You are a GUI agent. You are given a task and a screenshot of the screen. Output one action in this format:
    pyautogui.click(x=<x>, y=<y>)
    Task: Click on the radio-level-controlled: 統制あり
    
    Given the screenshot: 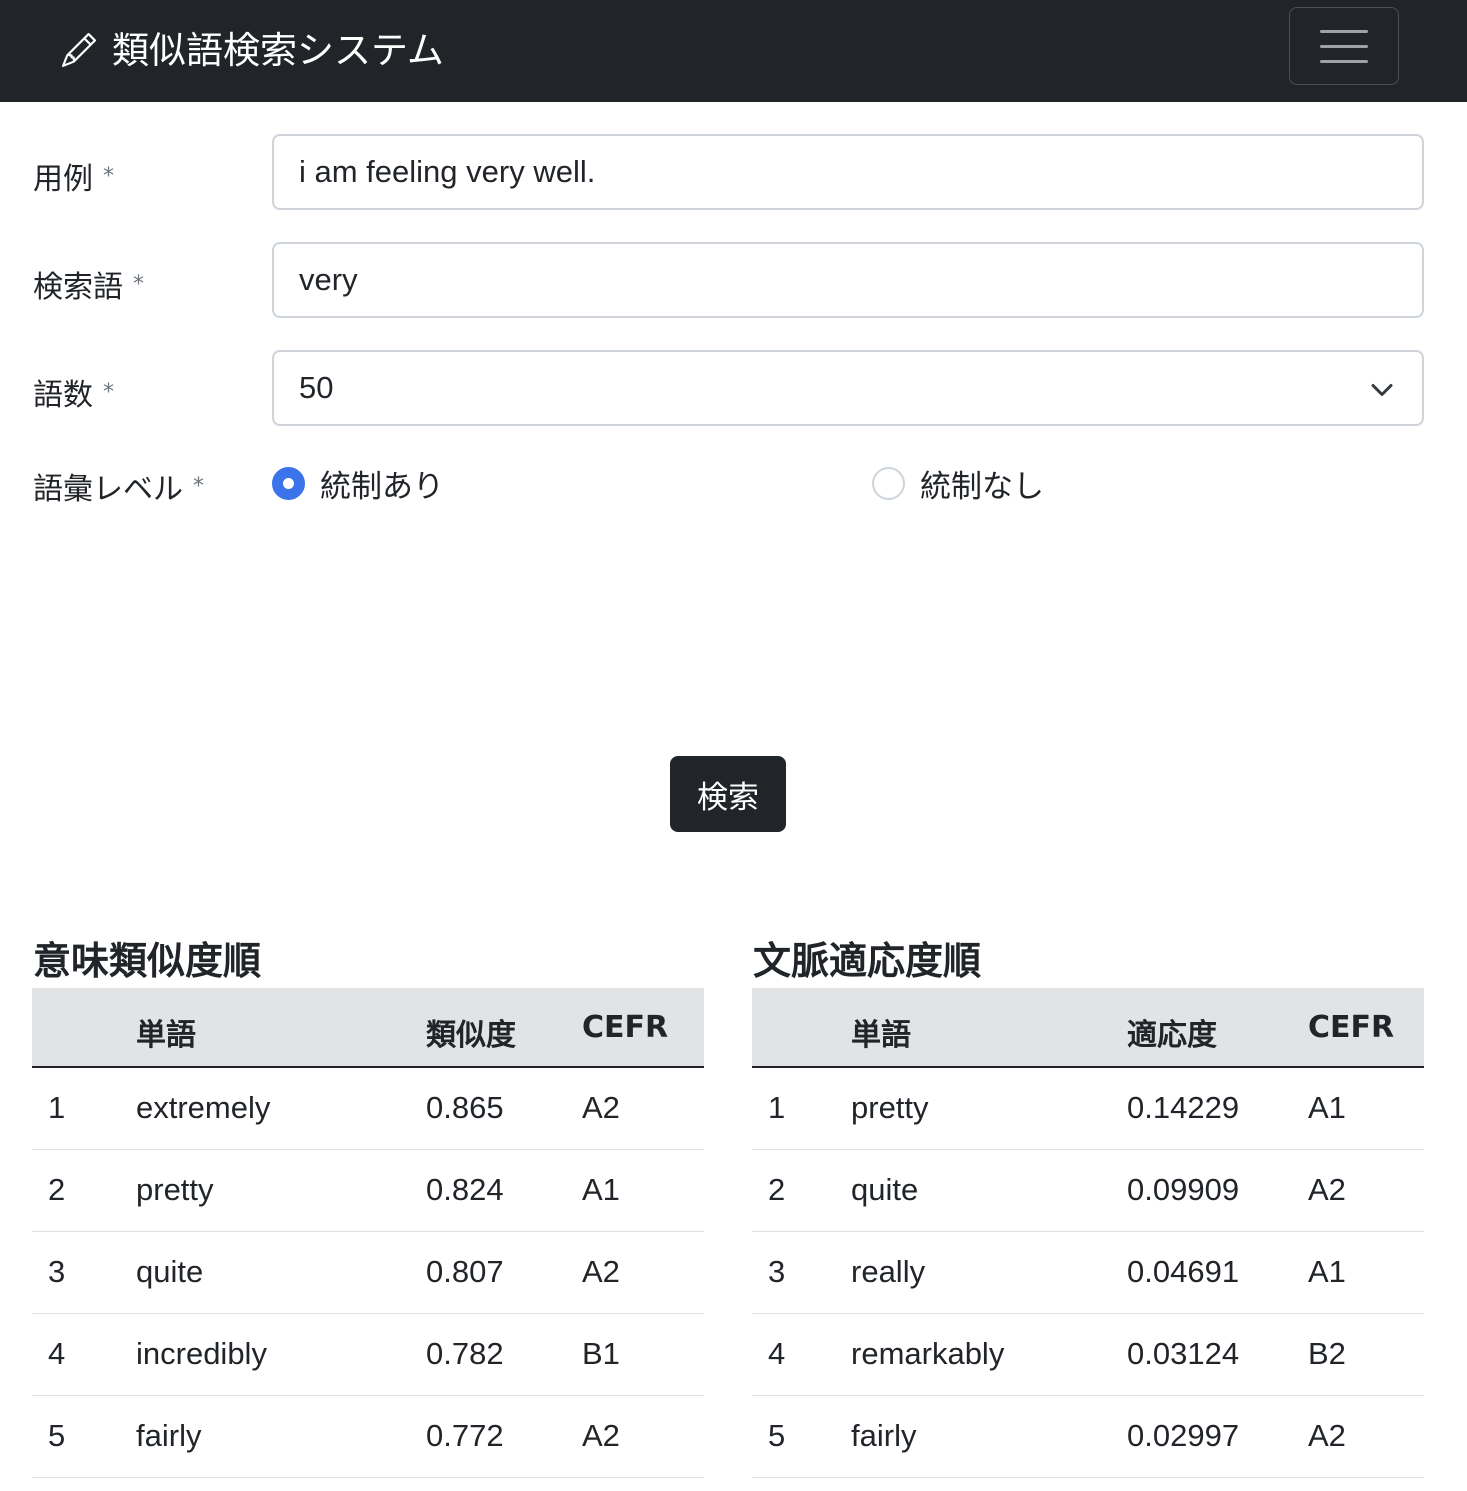 What is the action you would take?
    pyautogui.click(x=358, y=485)
    